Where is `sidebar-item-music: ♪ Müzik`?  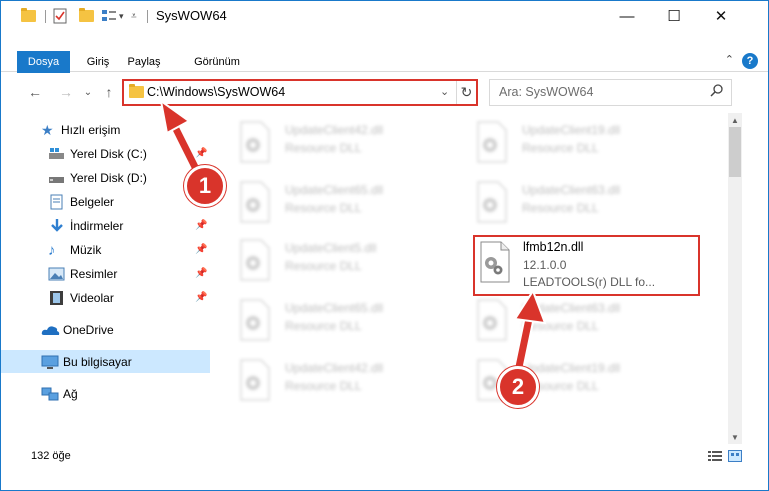
sidebar-item-music: ♪ Müzik is located at coordinates (74, 250).